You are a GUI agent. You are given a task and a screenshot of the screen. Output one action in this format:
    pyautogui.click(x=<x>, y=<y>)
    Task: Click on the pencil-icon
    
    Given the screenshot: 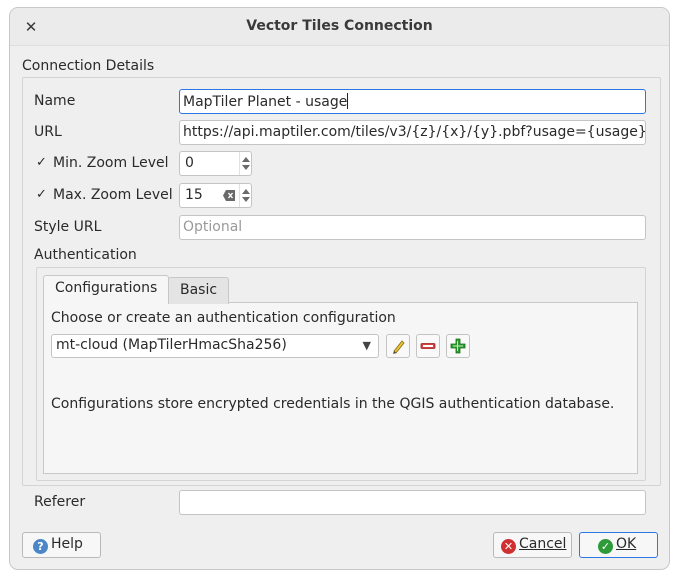 What is the action you would take?
    pyautogui.click(x=398, y=348)
    